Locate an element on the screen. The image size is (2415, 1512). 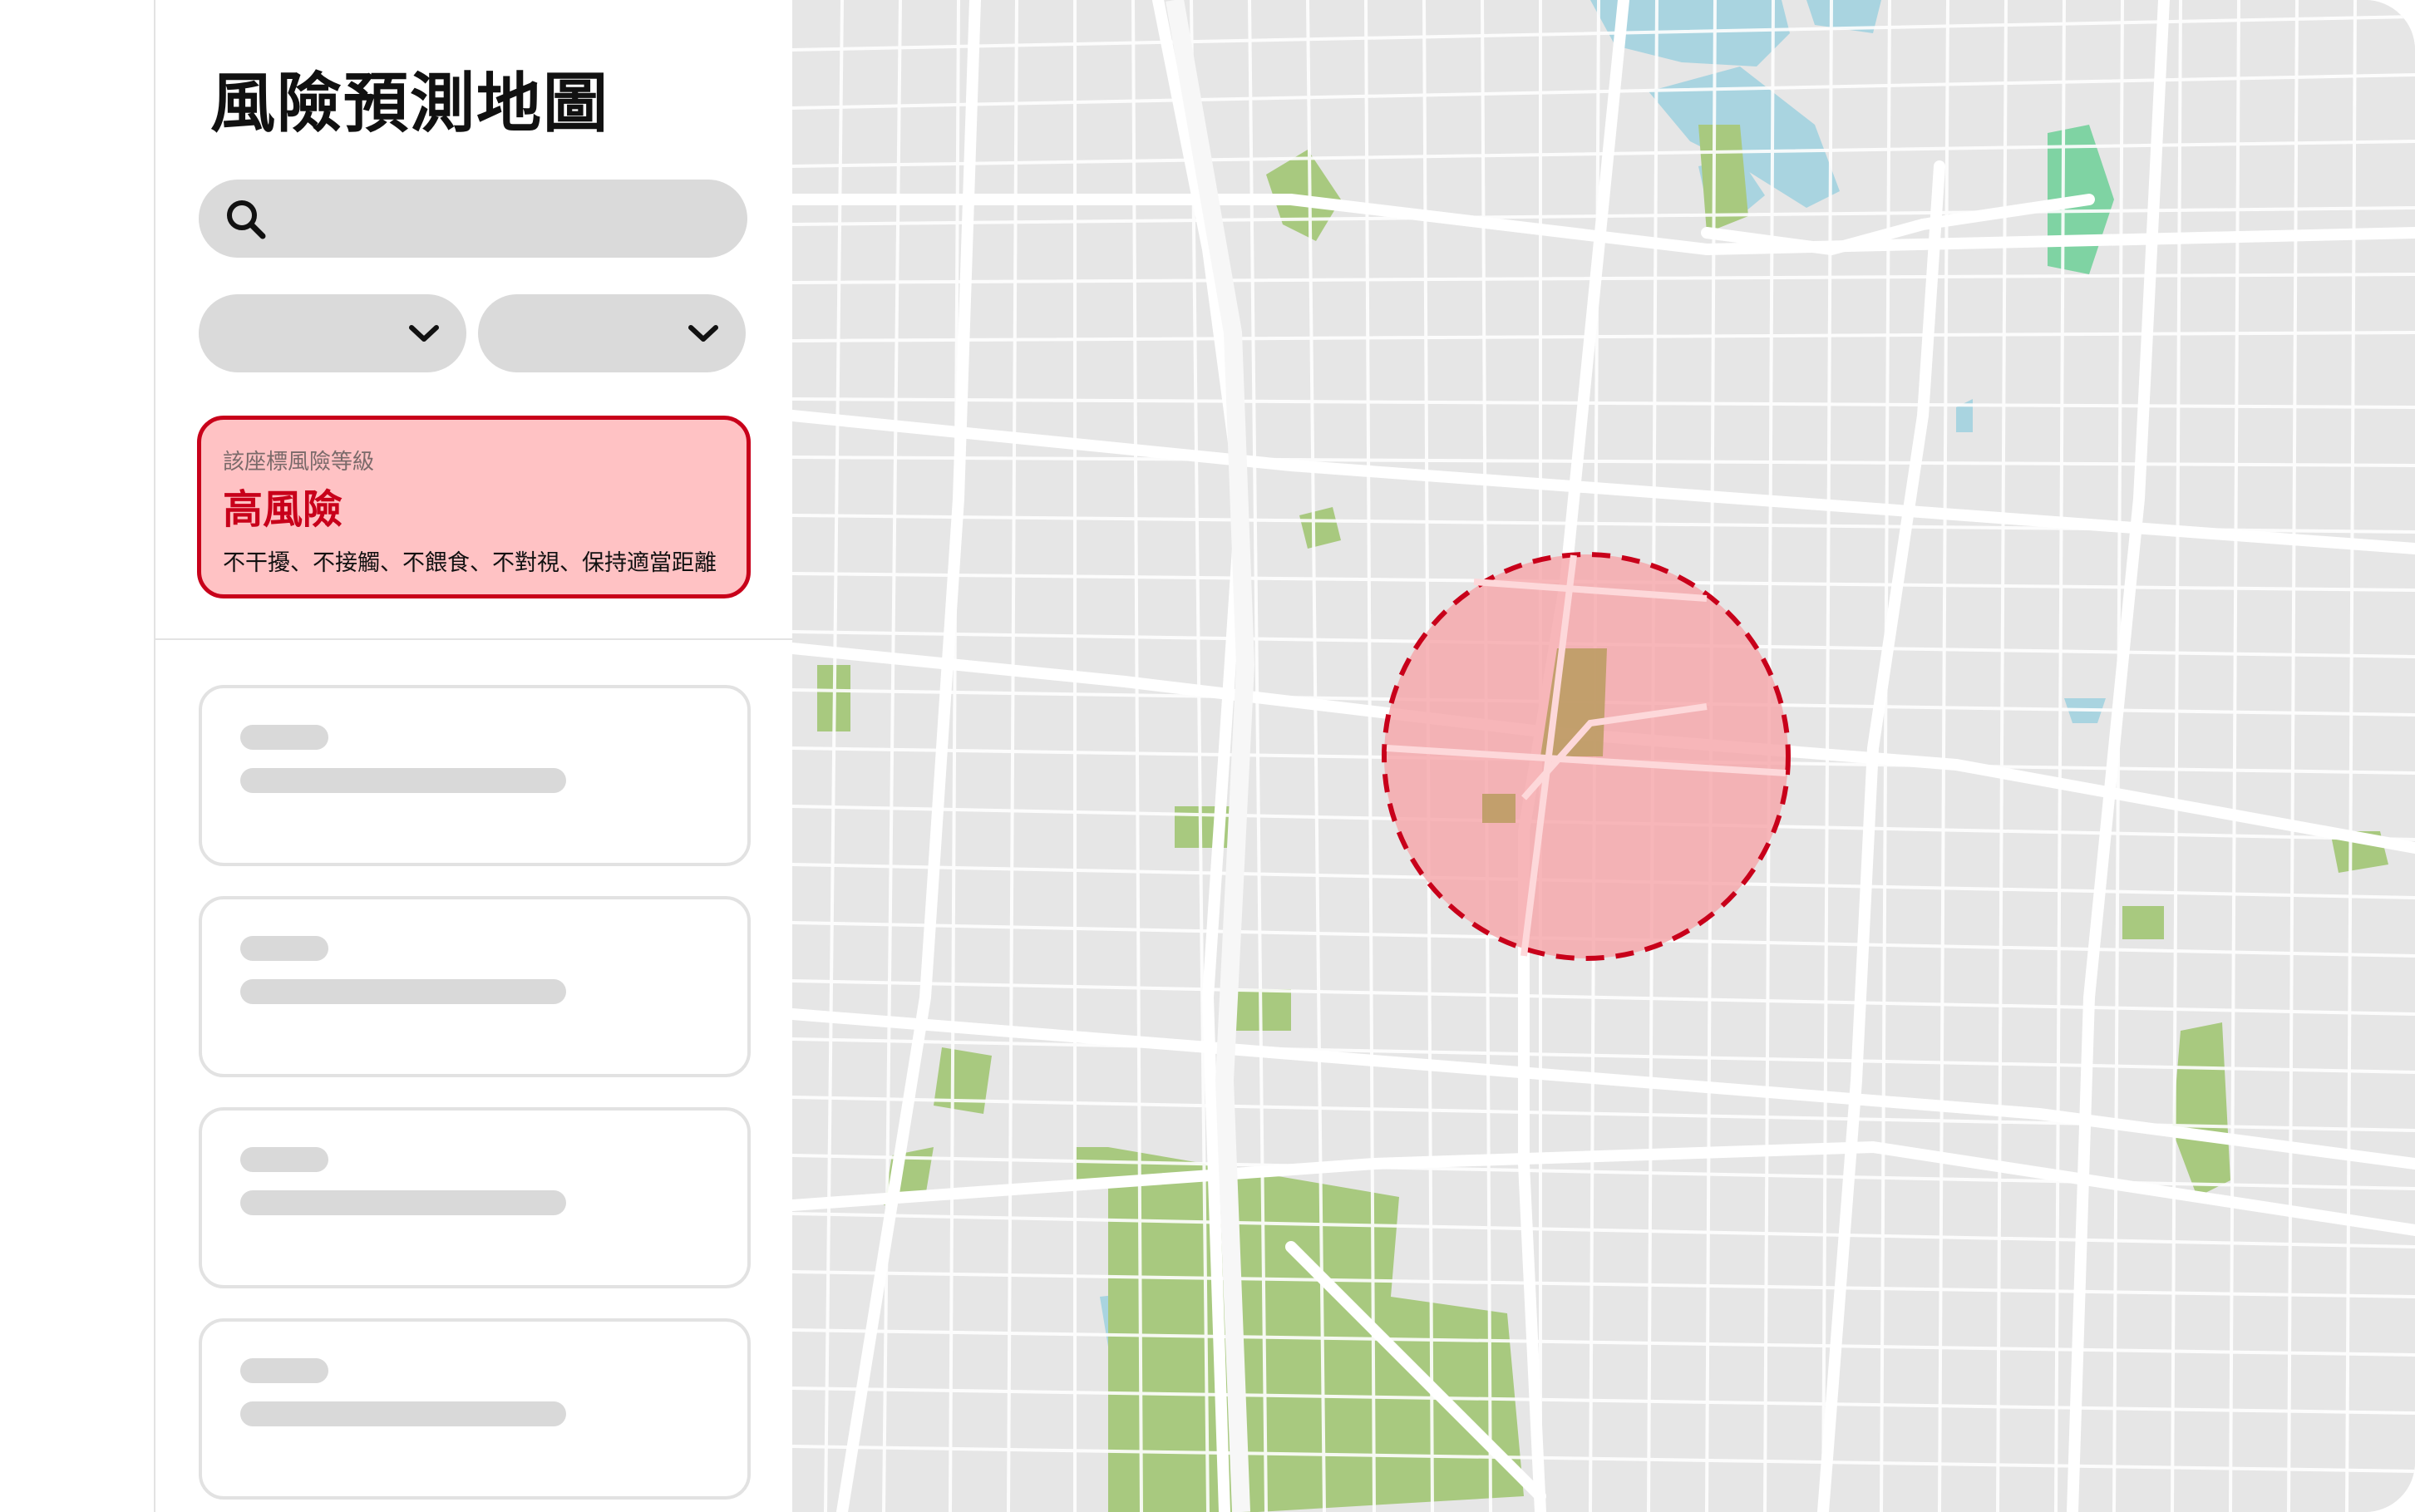
search-icon is located at coordinates (246, 220).